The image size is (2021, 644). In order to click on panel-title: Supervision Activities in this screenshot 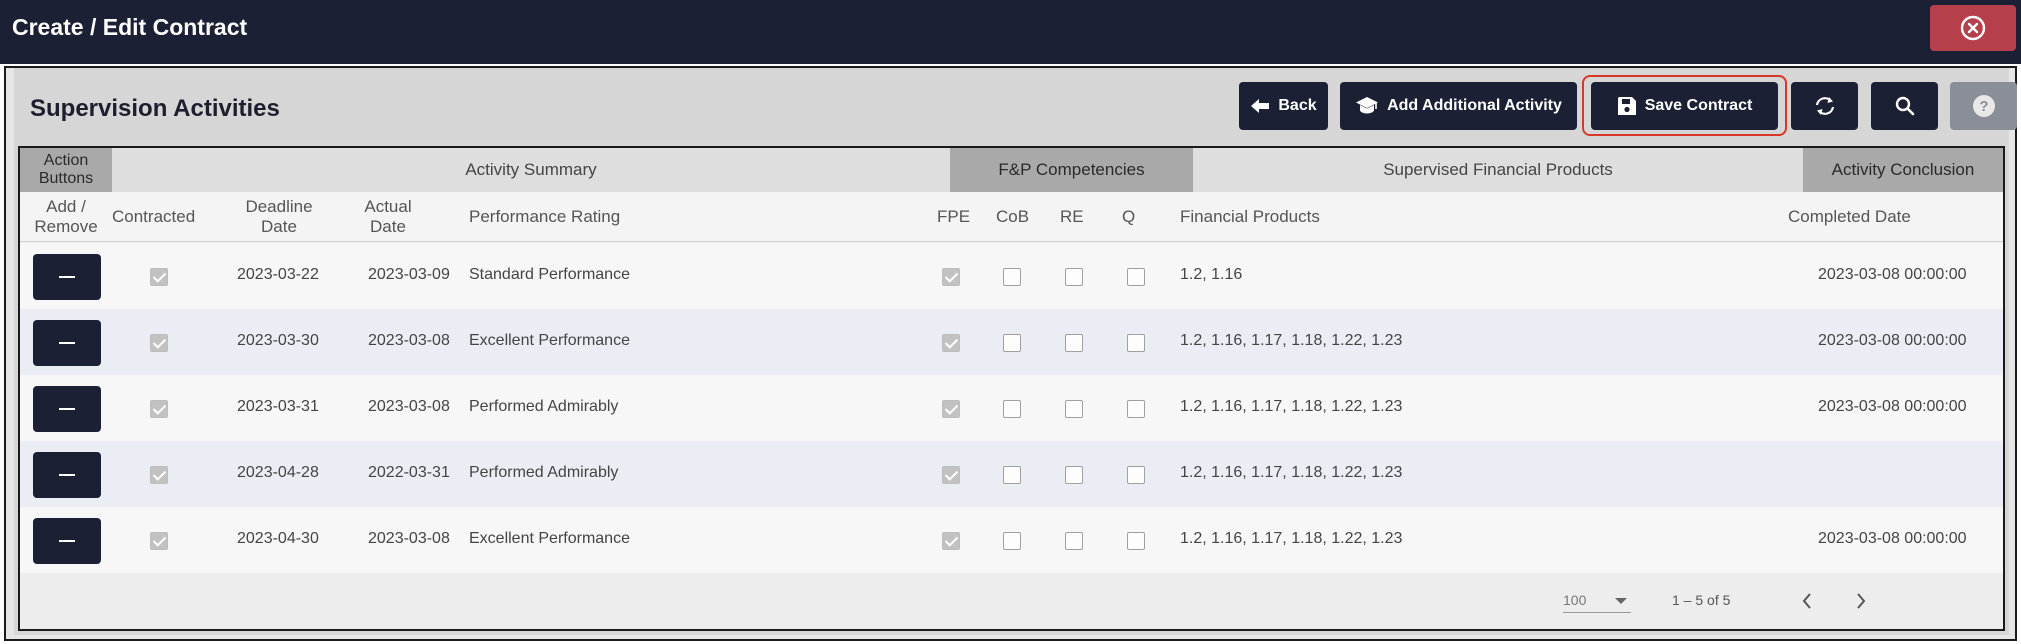, I will do `click(155, 108)`.